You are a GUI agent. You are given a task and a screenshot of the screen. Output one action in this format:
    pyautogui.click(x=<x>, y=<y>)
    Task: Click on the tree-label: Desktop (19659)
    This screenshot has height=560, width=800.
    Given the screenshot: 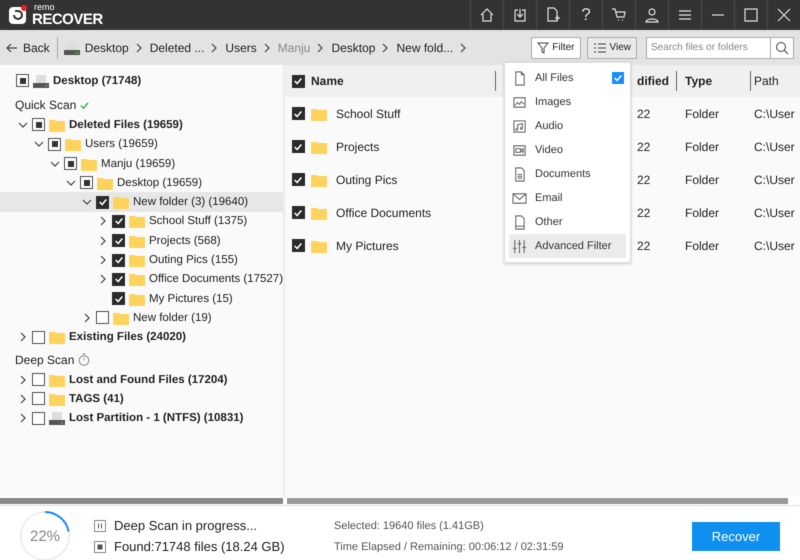 What is the action you would take?
    pyautogui.click(x=159, y=182)
    